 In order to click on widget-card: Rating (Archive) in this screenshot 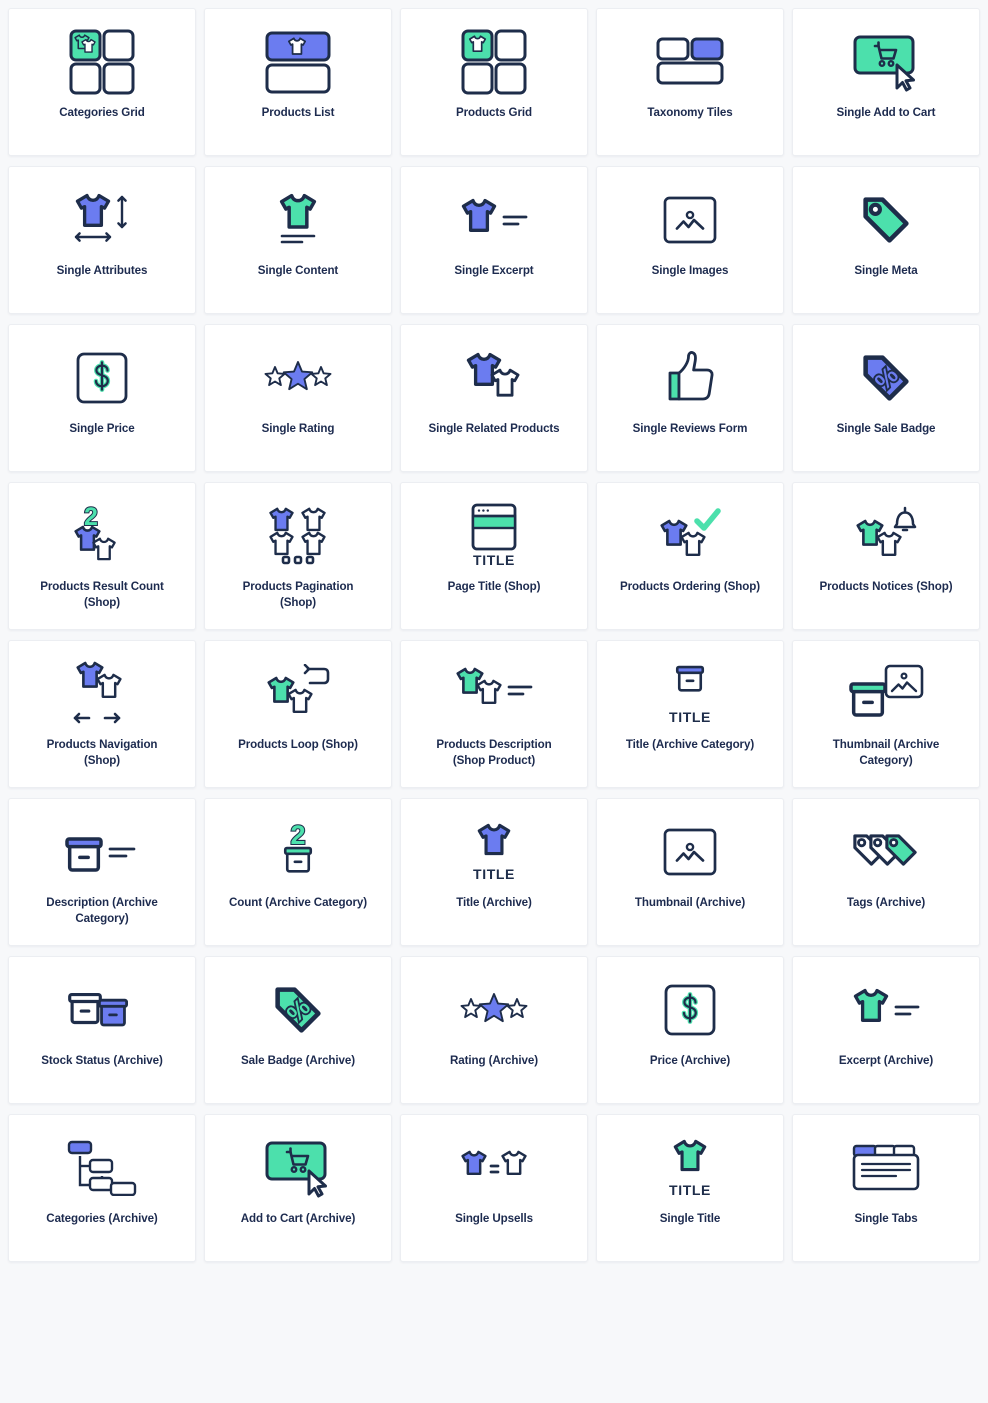, I will do `click(494, 1030)`.